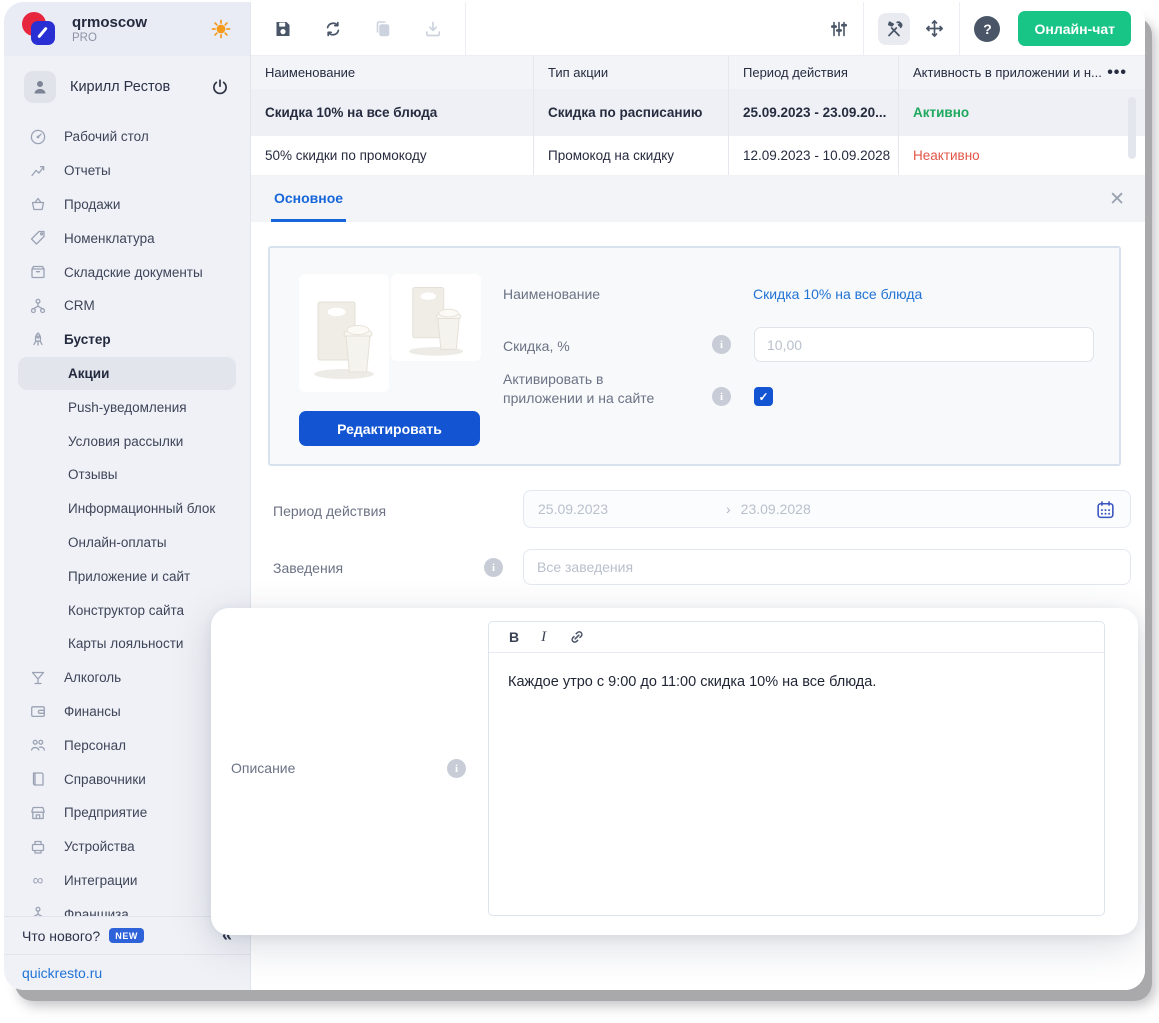  I want to click on avatar, so click(40, 87).